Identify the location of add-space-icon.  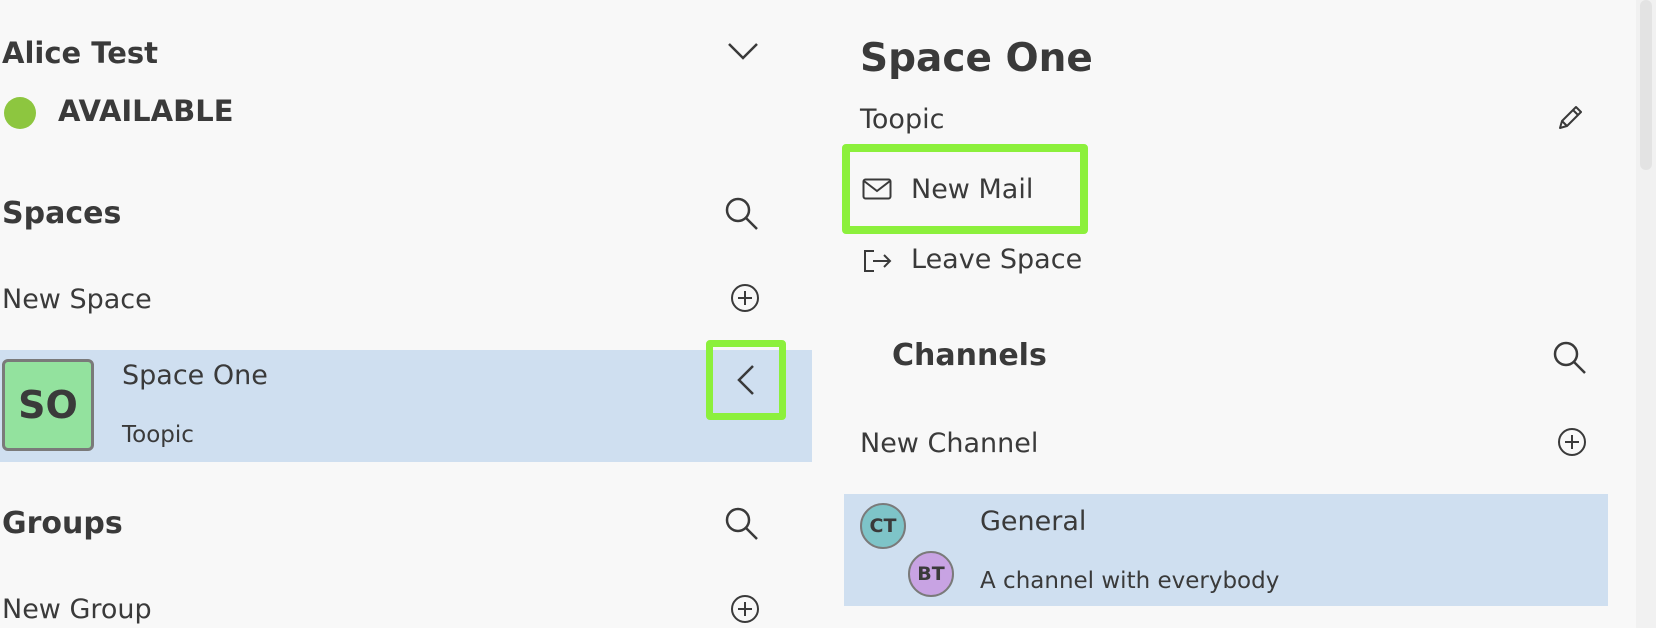
(745, 298).